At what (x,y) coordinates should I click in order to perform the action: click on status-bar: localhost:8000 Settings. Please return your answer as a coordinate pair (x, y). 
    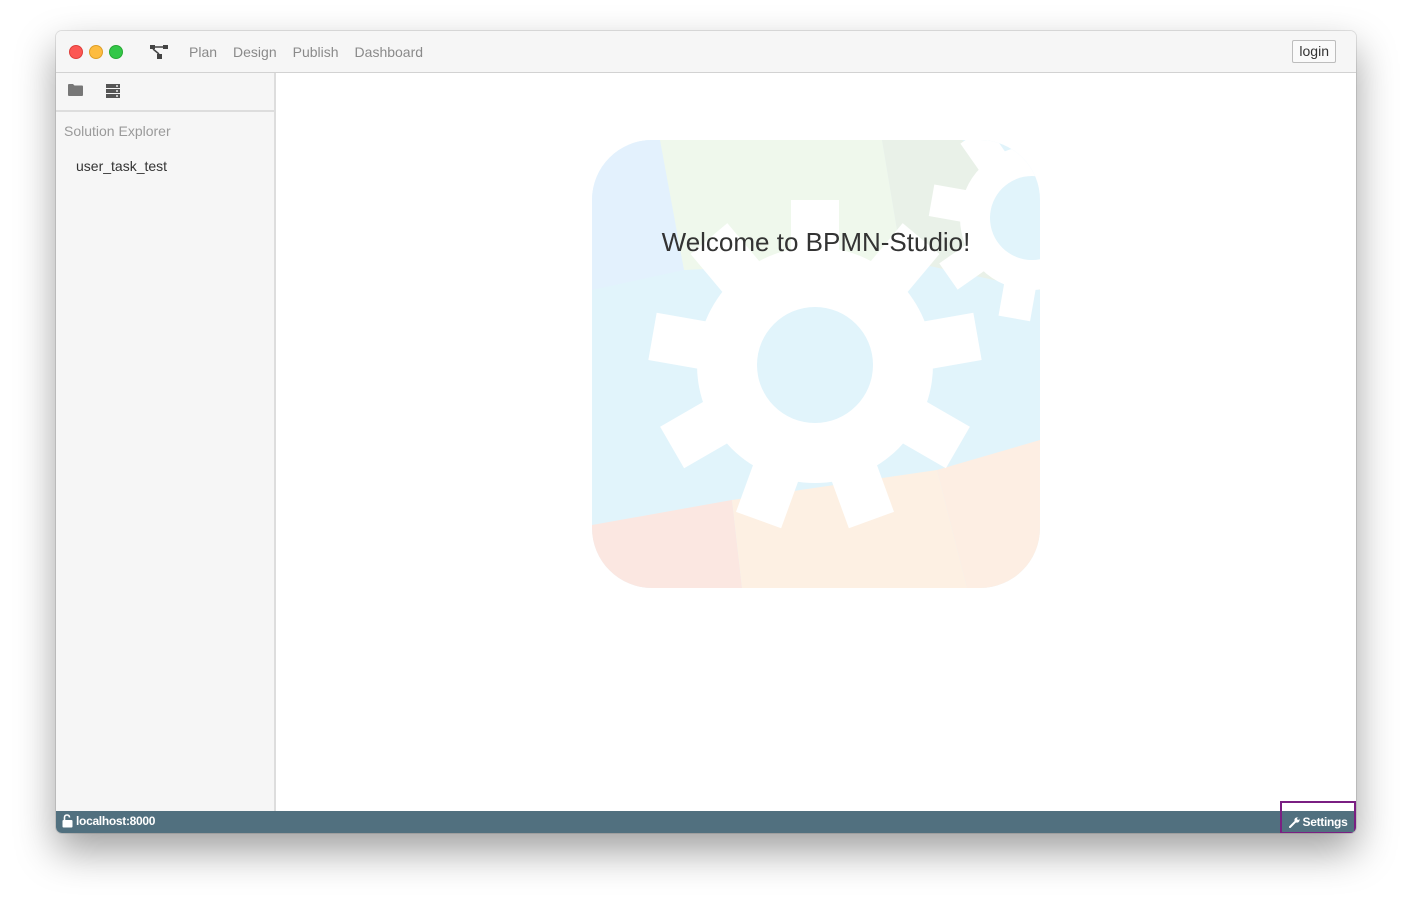
    Looking at the image, I should click on (706, 817).